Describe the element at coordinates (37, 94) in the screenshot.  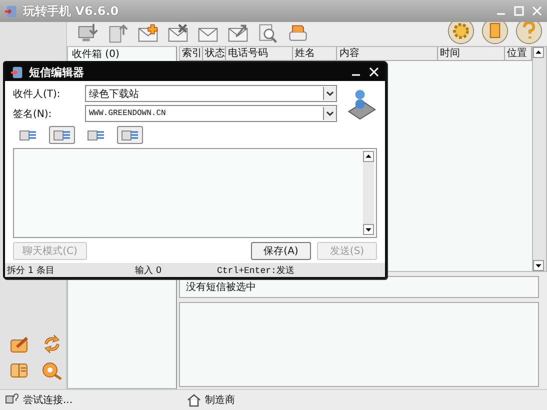
I see `field-label: 收件人(T):` at that location.